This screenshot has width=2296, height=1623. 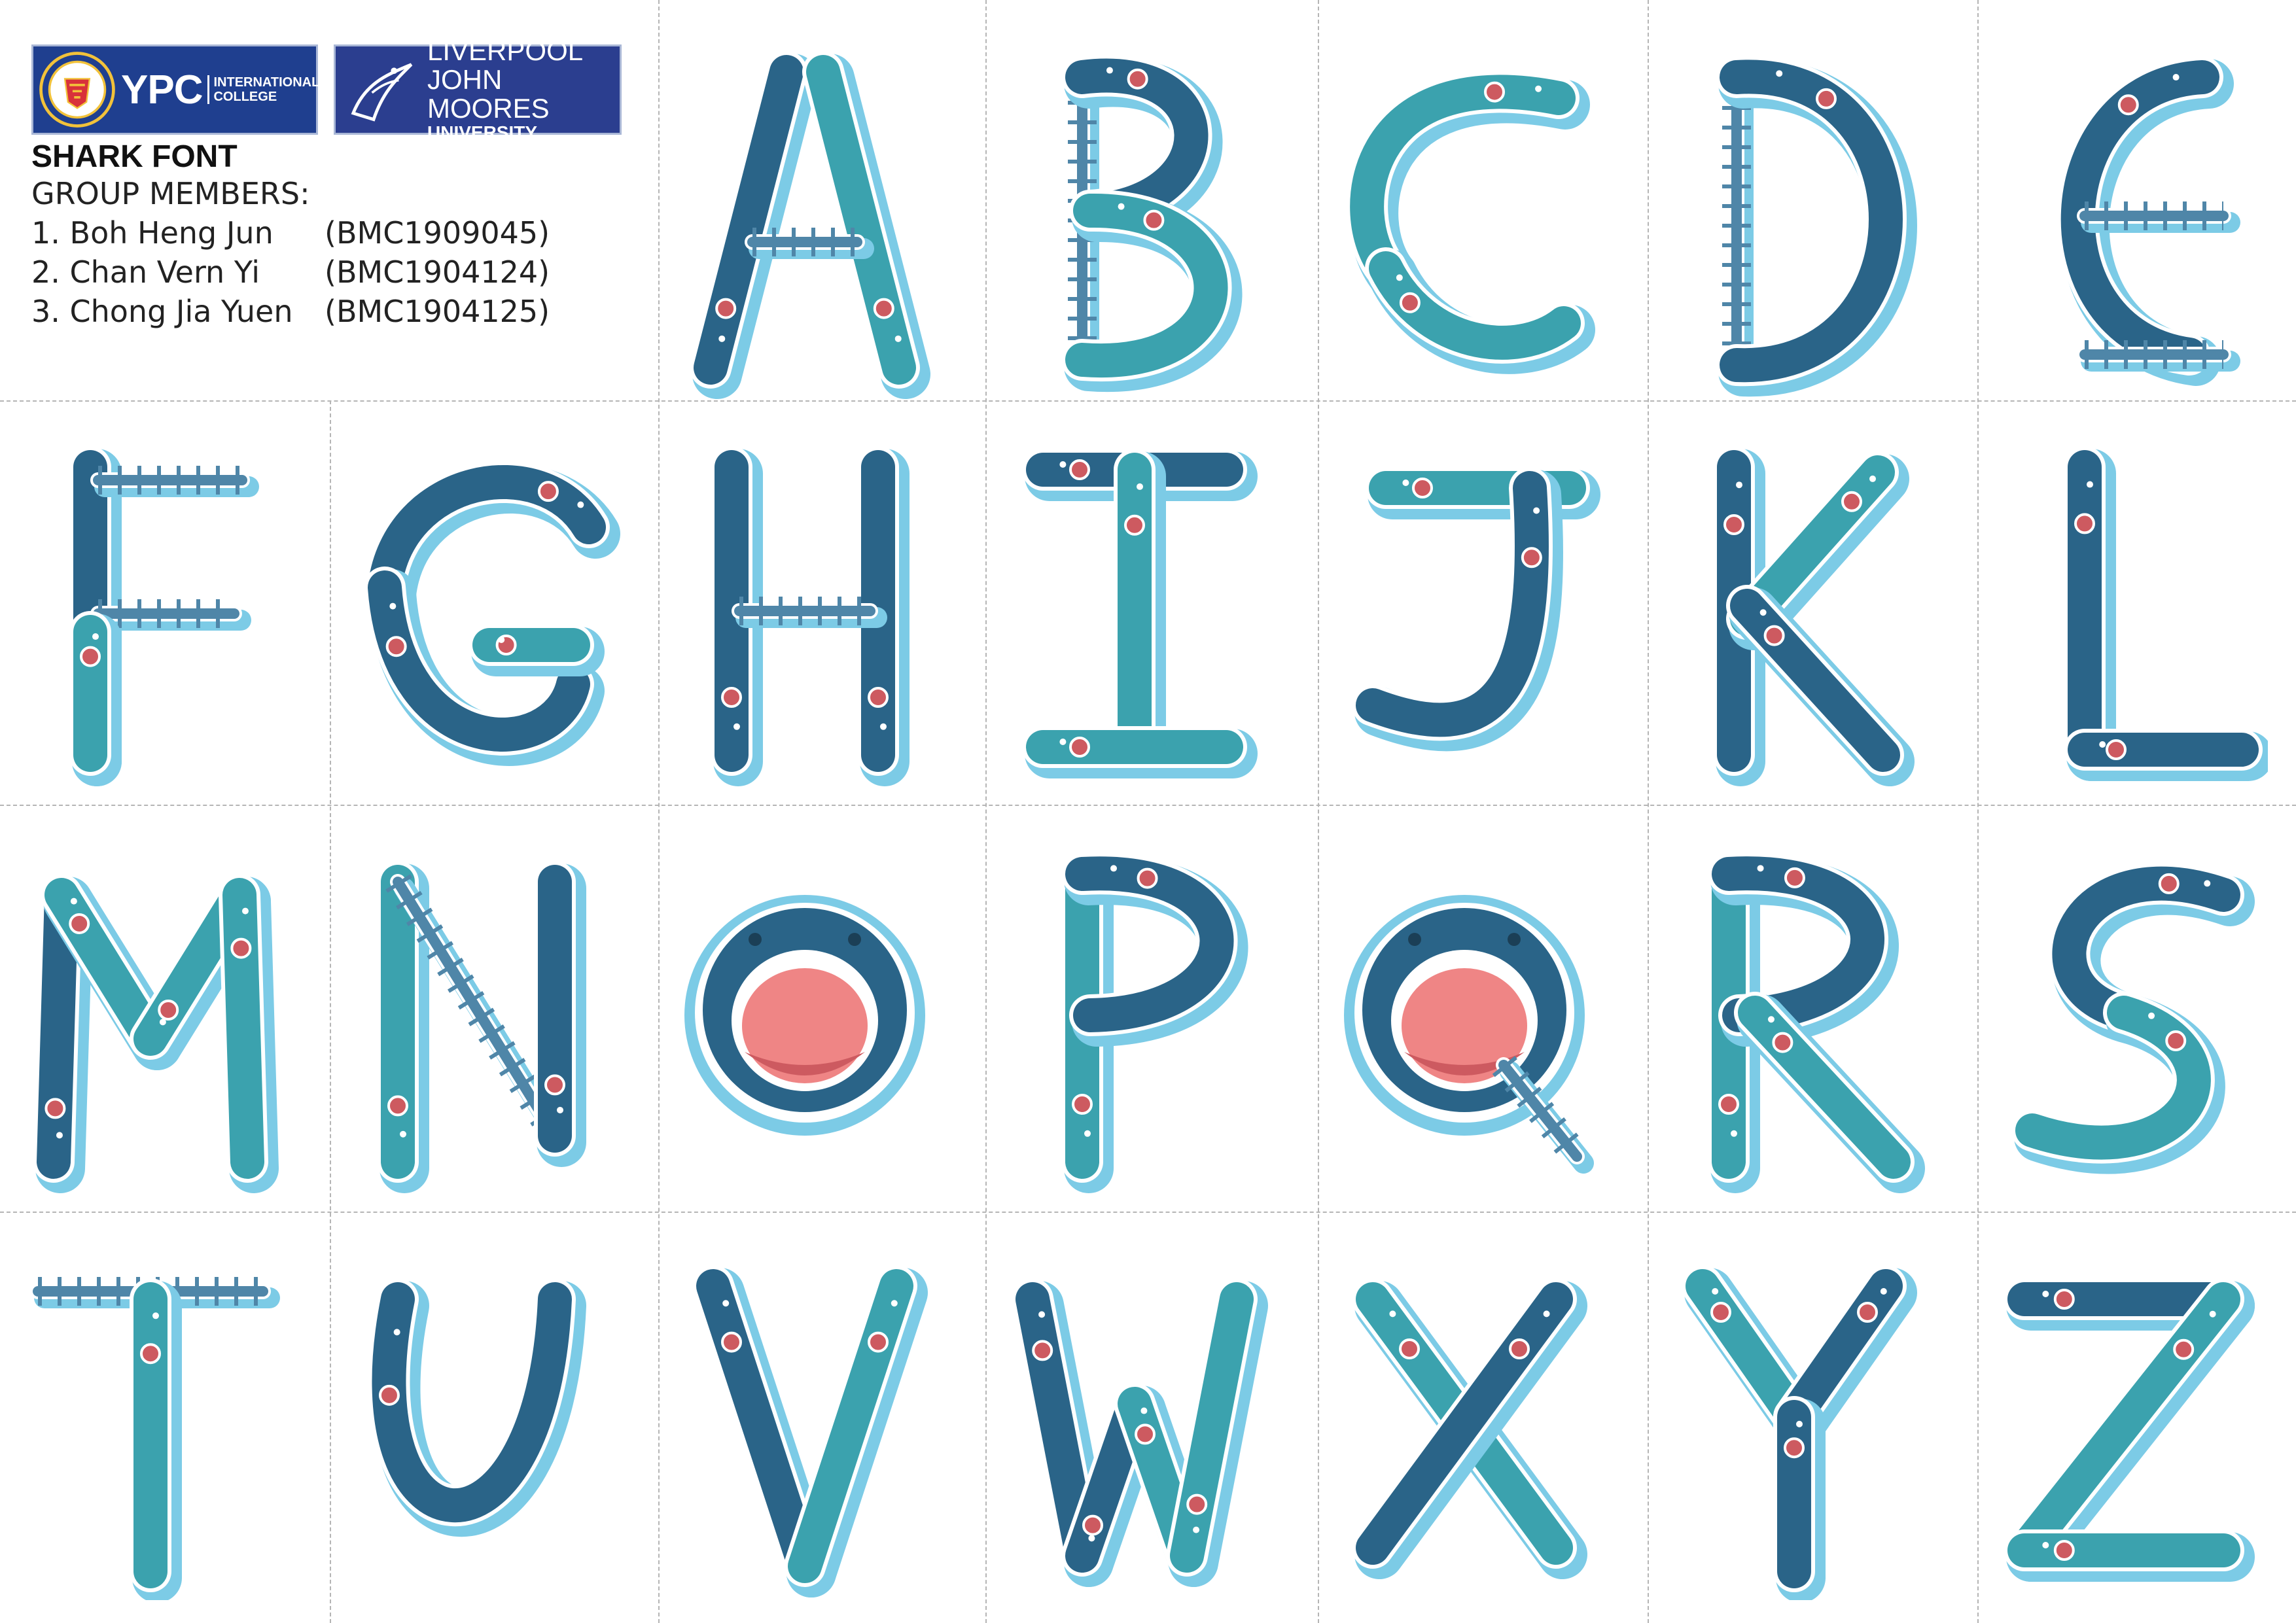 What do you see at coordinates (1469, 1429) in the screenshot?
I see `shark-letter-x: X` at bounding box center [1469, 1429].